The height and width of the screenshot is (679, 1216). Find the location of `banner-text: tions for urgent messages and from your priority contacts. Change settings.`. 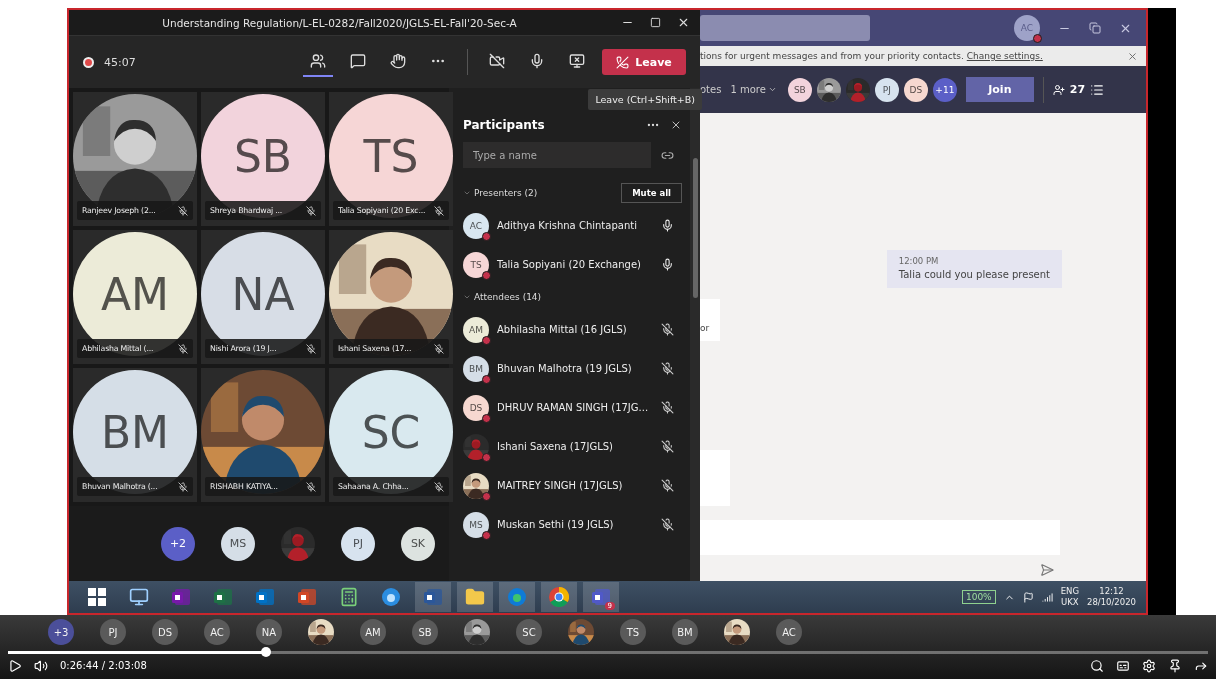

banner-text: tions for urgent messages and from your priority contacts. Change settings. is located at coordinates (871, 56).